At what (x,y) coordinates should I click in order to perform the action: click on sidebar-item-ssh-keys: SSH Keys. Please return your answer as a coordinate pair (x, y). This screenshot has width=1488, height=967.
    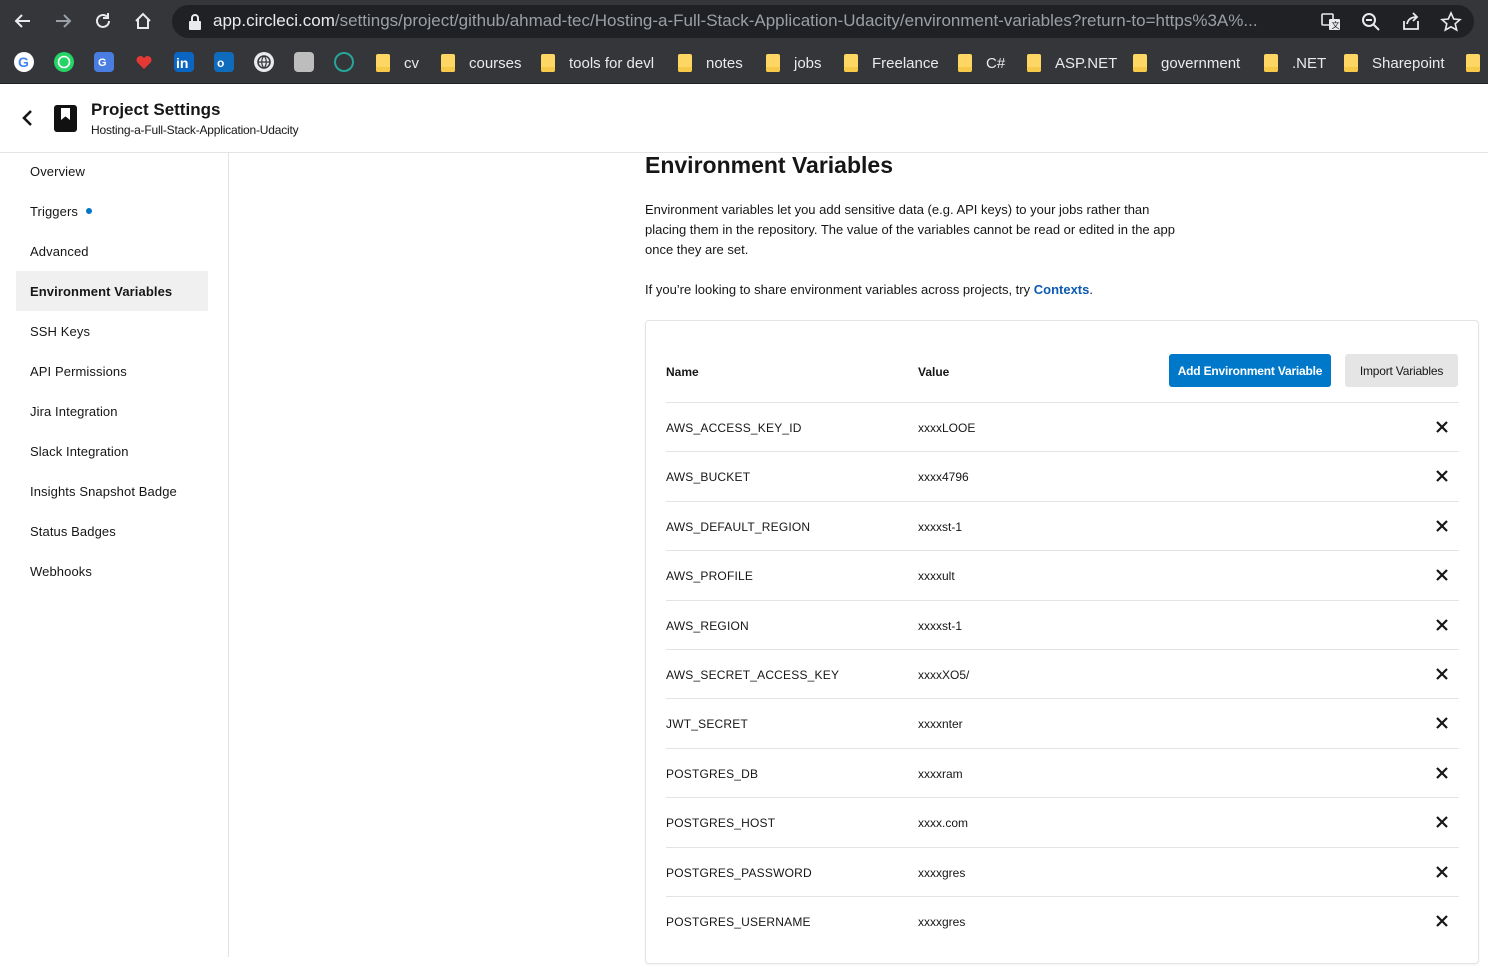
    Looking at the image, I should click on (112, 331).